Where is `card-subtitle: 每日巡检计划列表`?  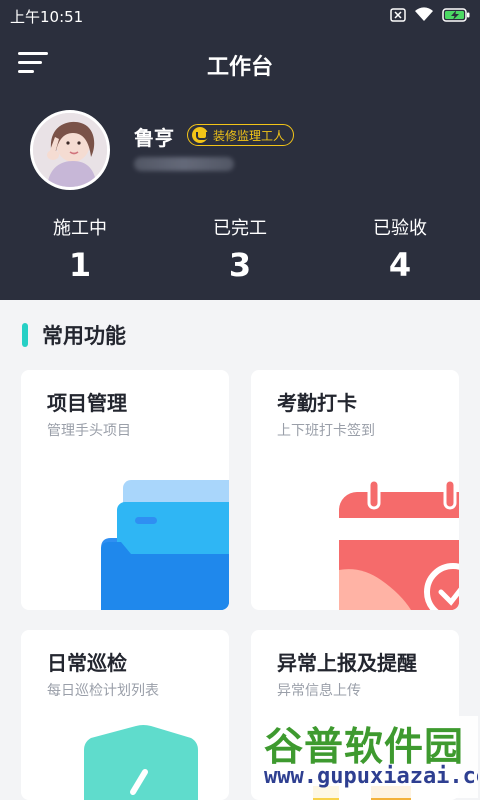
card-subtitle: 每日巡检计划列表 is located at coordinates (103, 691).